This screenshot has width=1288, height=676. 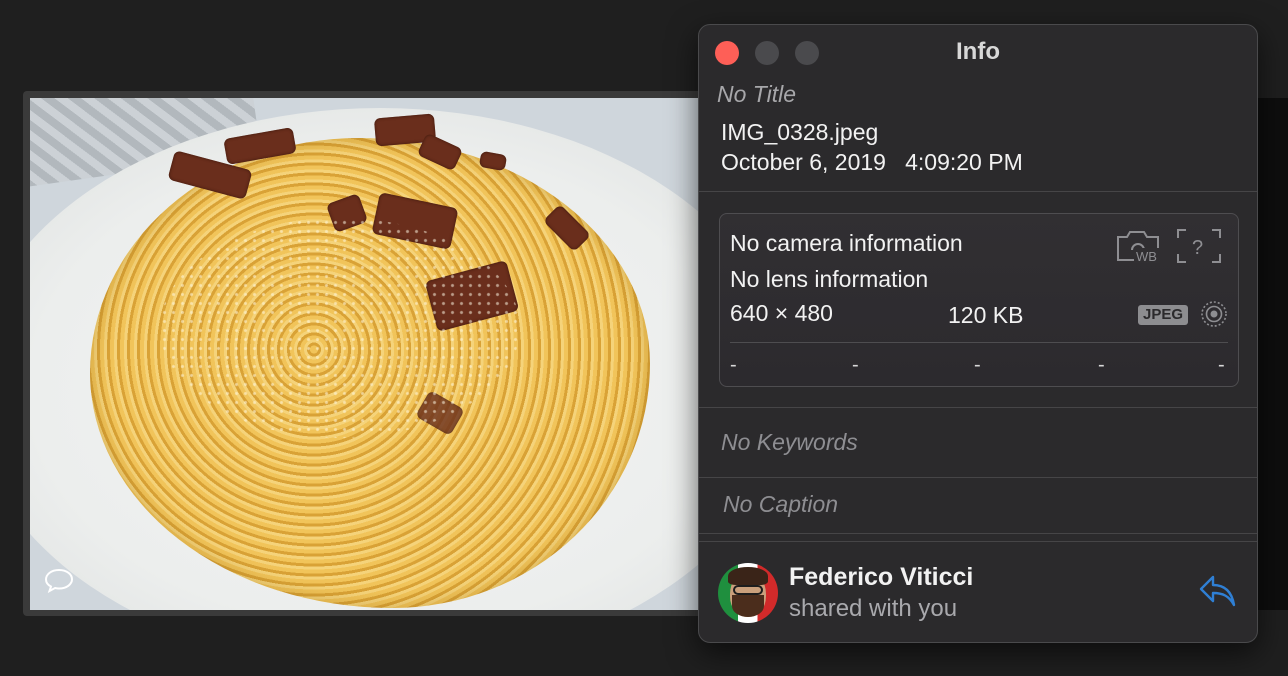 I want to click on camera-info: No camera information, so click(x=846, y=243).